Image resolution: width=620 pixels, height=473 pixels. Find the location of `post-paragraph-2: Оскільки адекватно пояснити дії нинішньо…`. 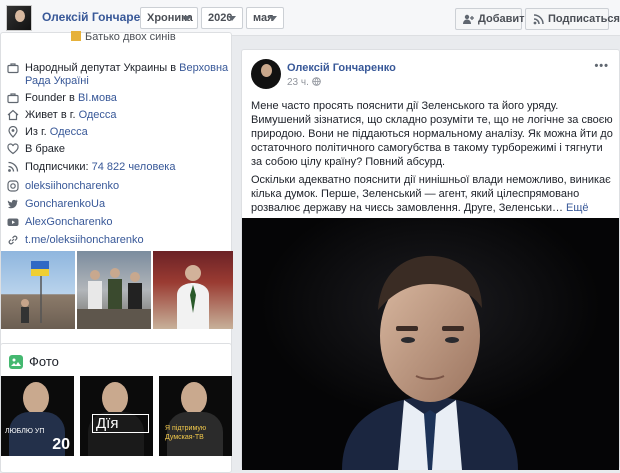

post-paragraph-2: Оскільки адекватно пояснити дії нинішньо… is located at coordinates (431, 194).